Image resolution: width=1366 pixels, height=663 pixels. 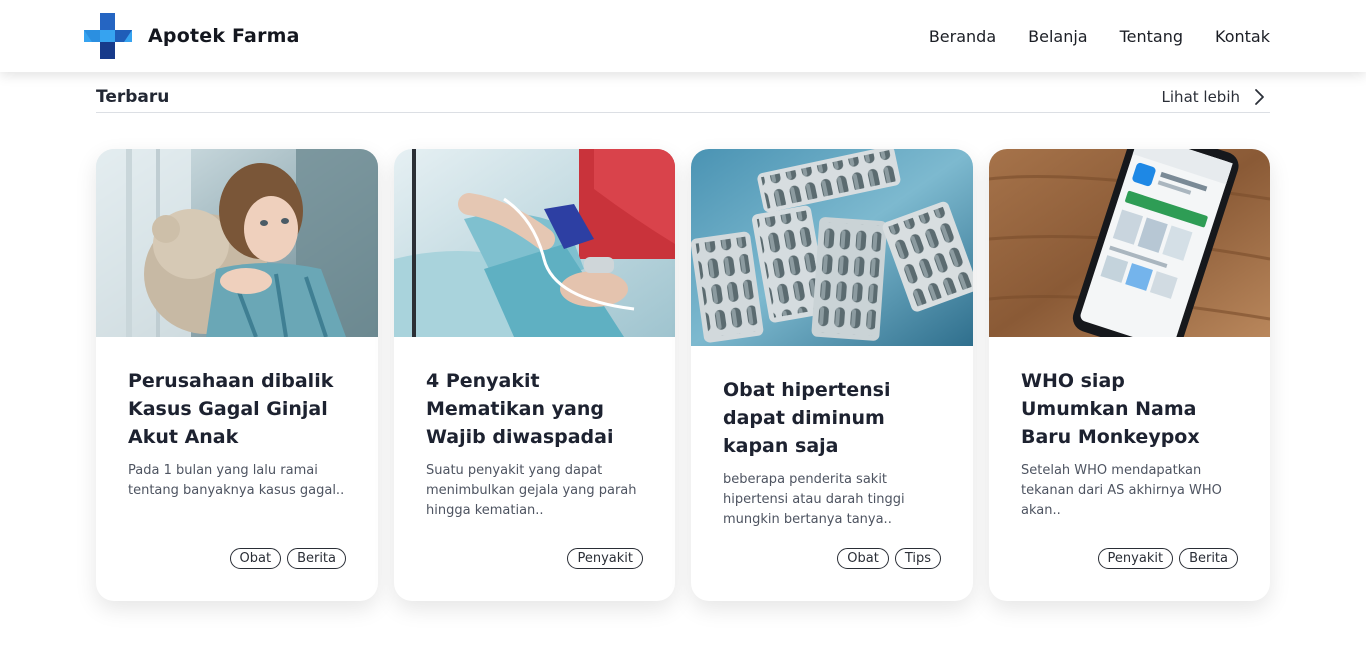 I want to click on pill-blister-packs-photo, so click(x=832, y=247).